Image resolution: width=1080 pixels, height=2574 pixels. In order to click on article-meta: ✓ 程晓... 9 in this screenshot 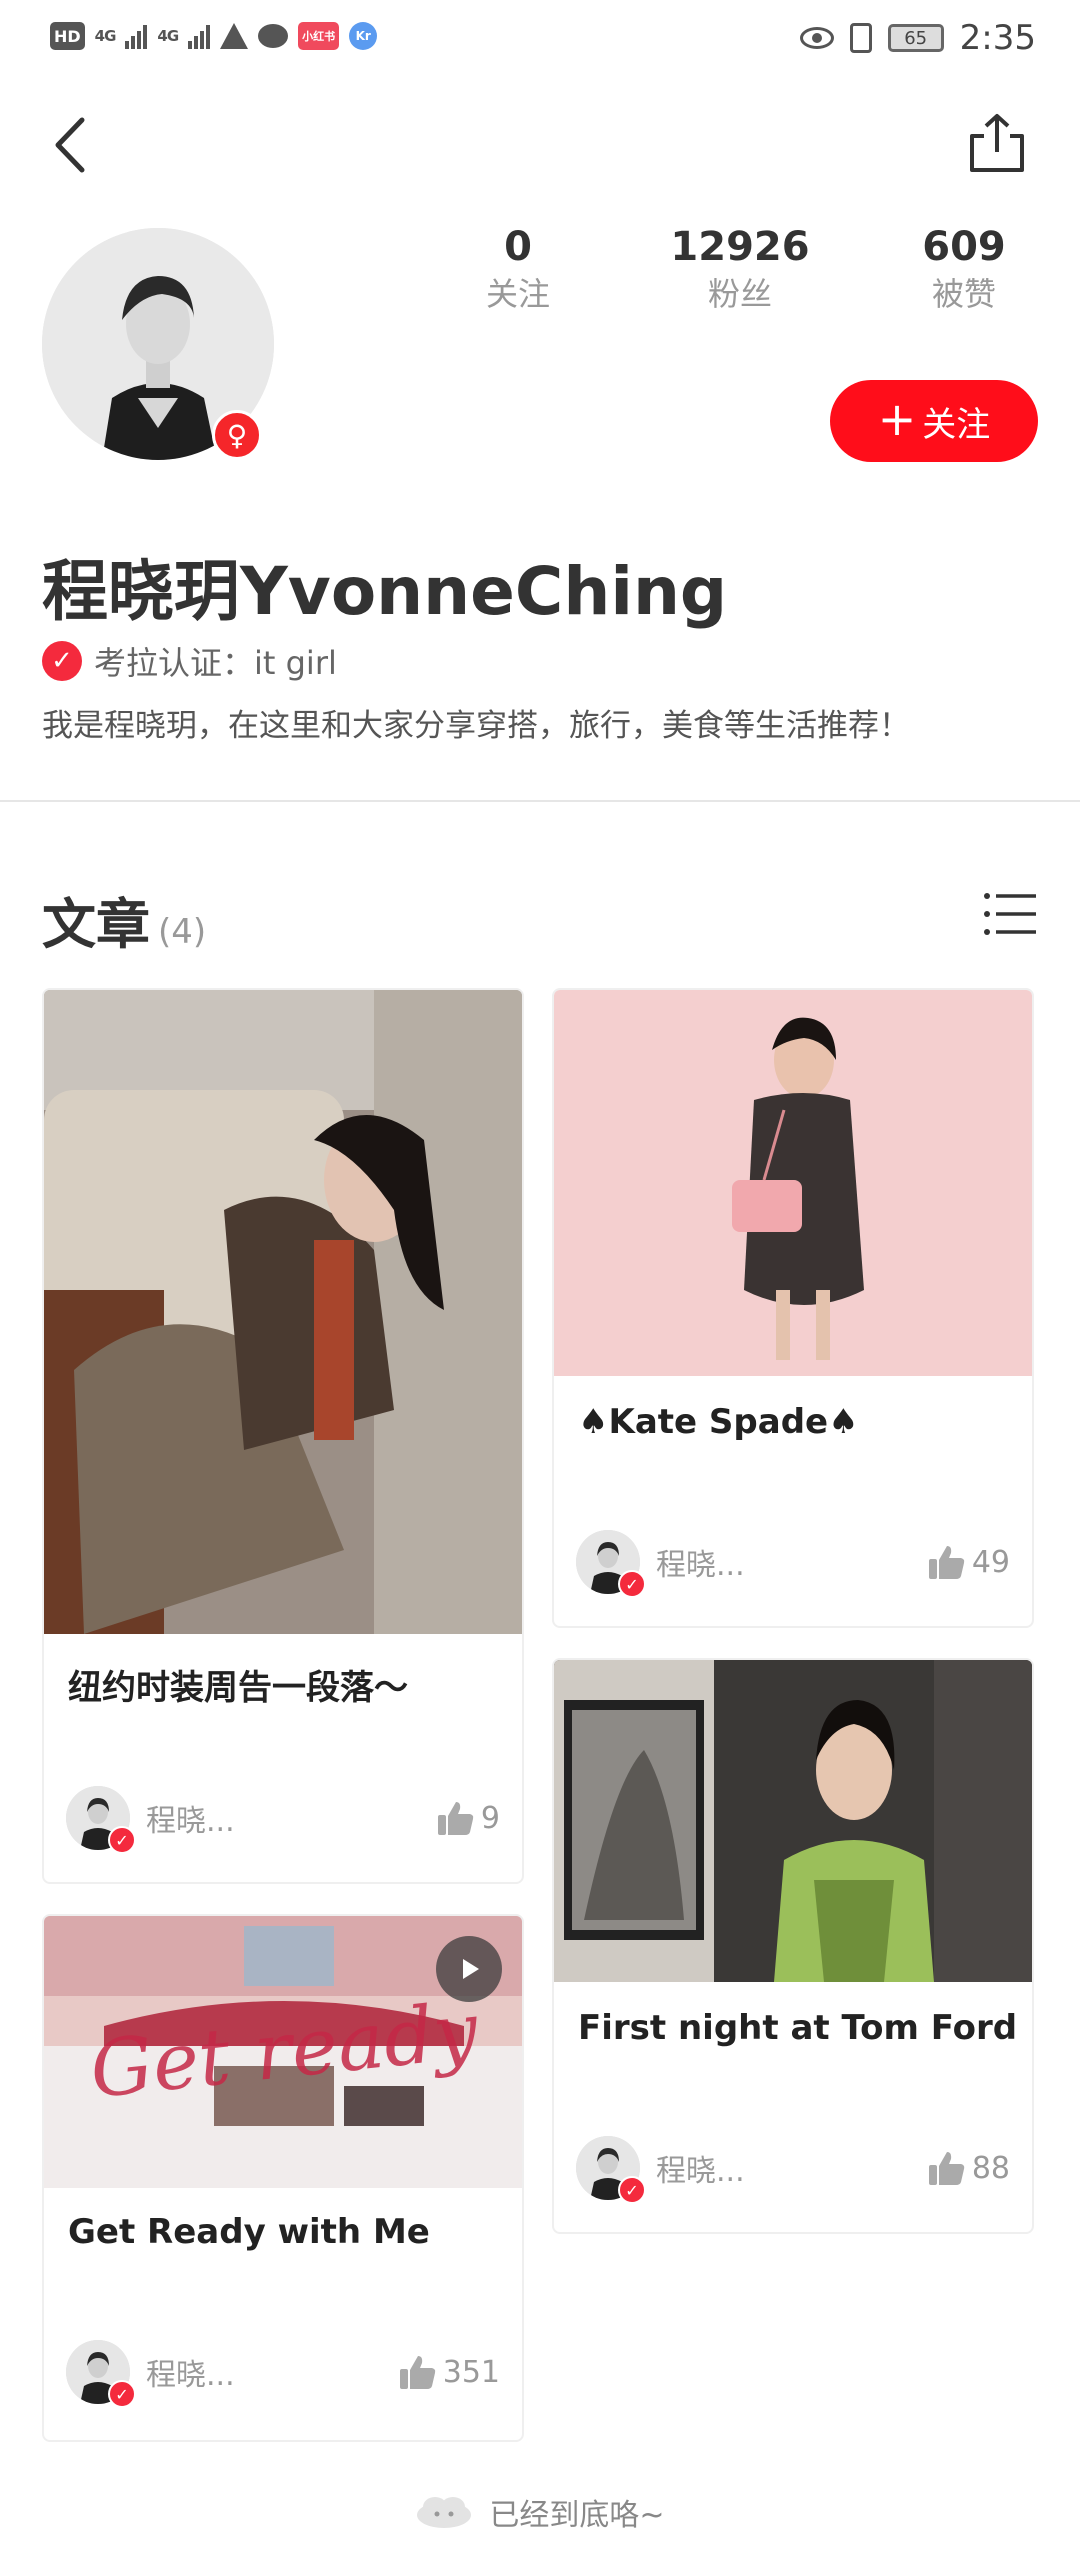, I will do `click(283, 1818)`.